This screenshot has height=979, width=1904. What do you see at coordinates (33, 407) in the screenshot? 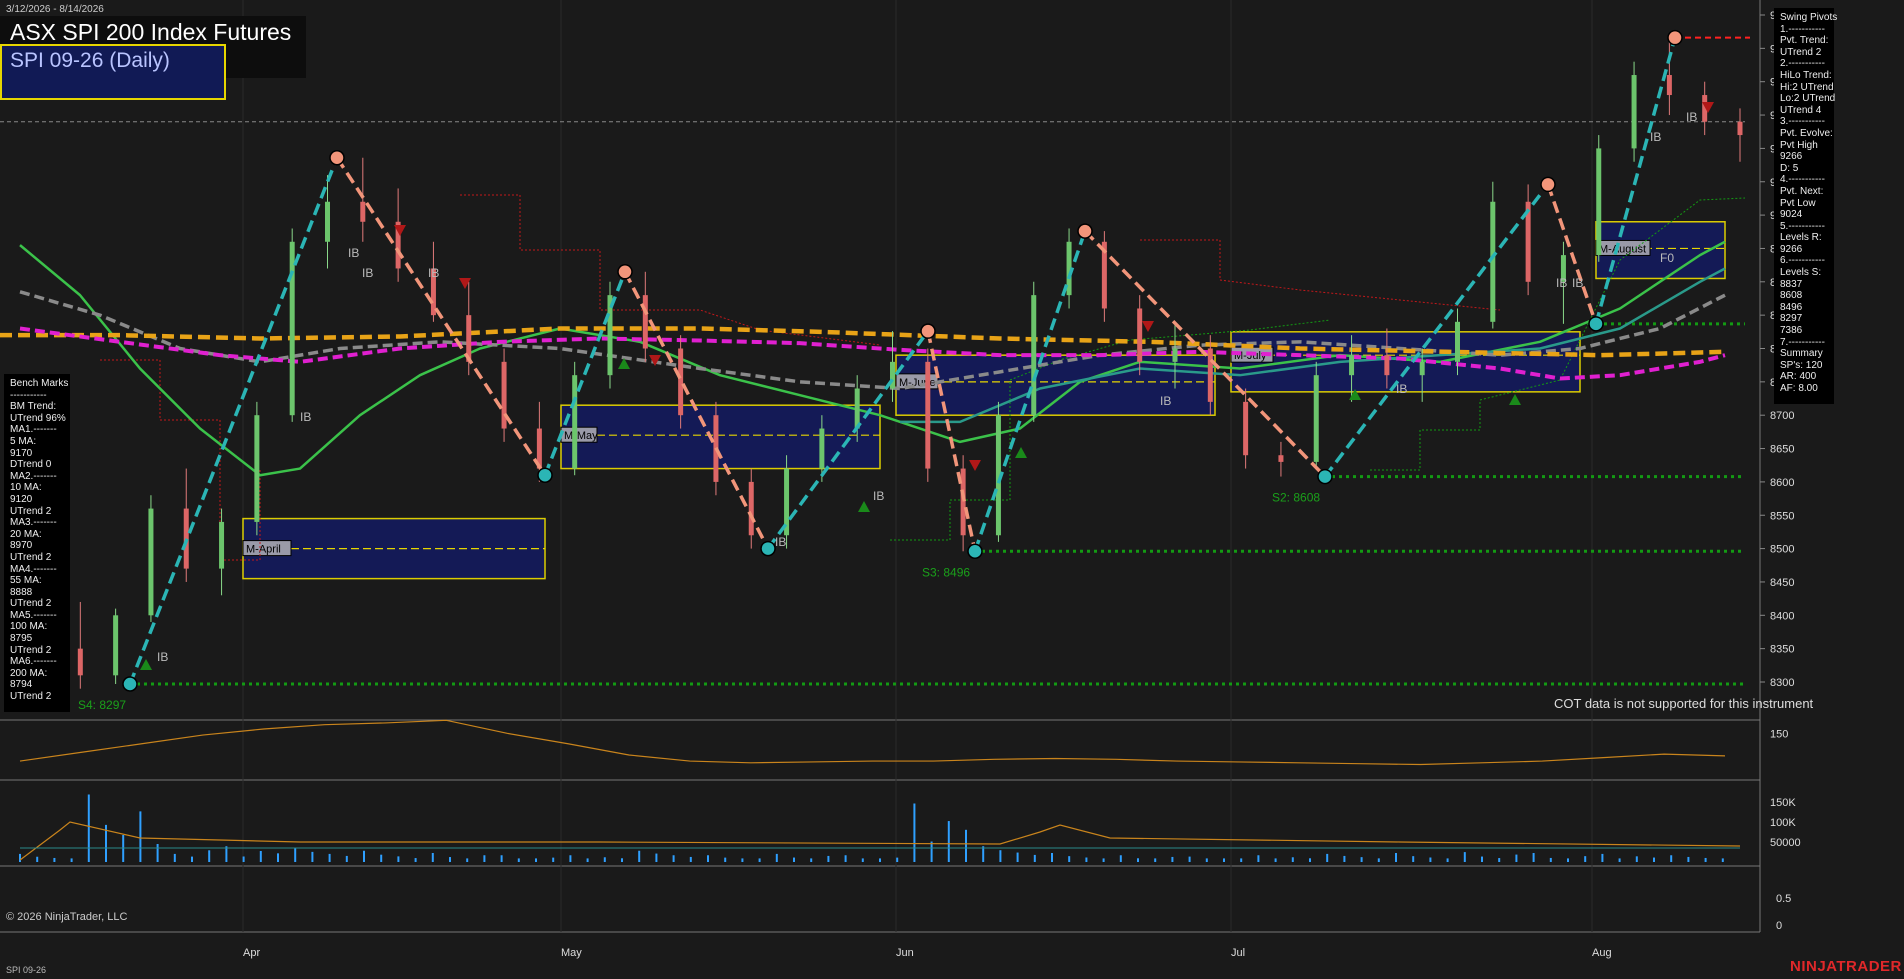
I see `bench_marks-line: BM Trend:` at bounding box center [33, 407].